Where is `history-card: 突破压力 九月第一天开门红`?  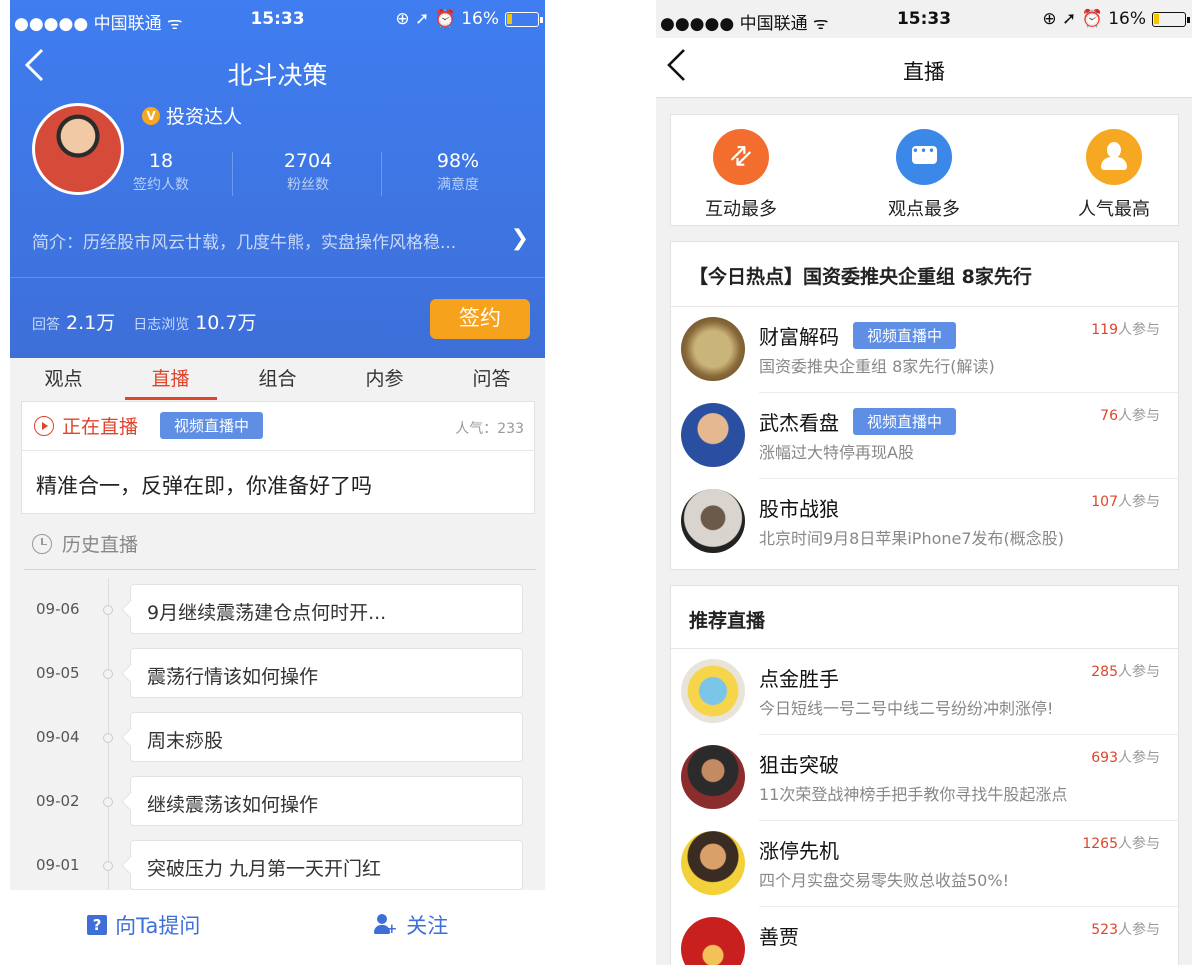
history-card: 突破压力 九月第一天开门红 is located at coordinates (326, 865).